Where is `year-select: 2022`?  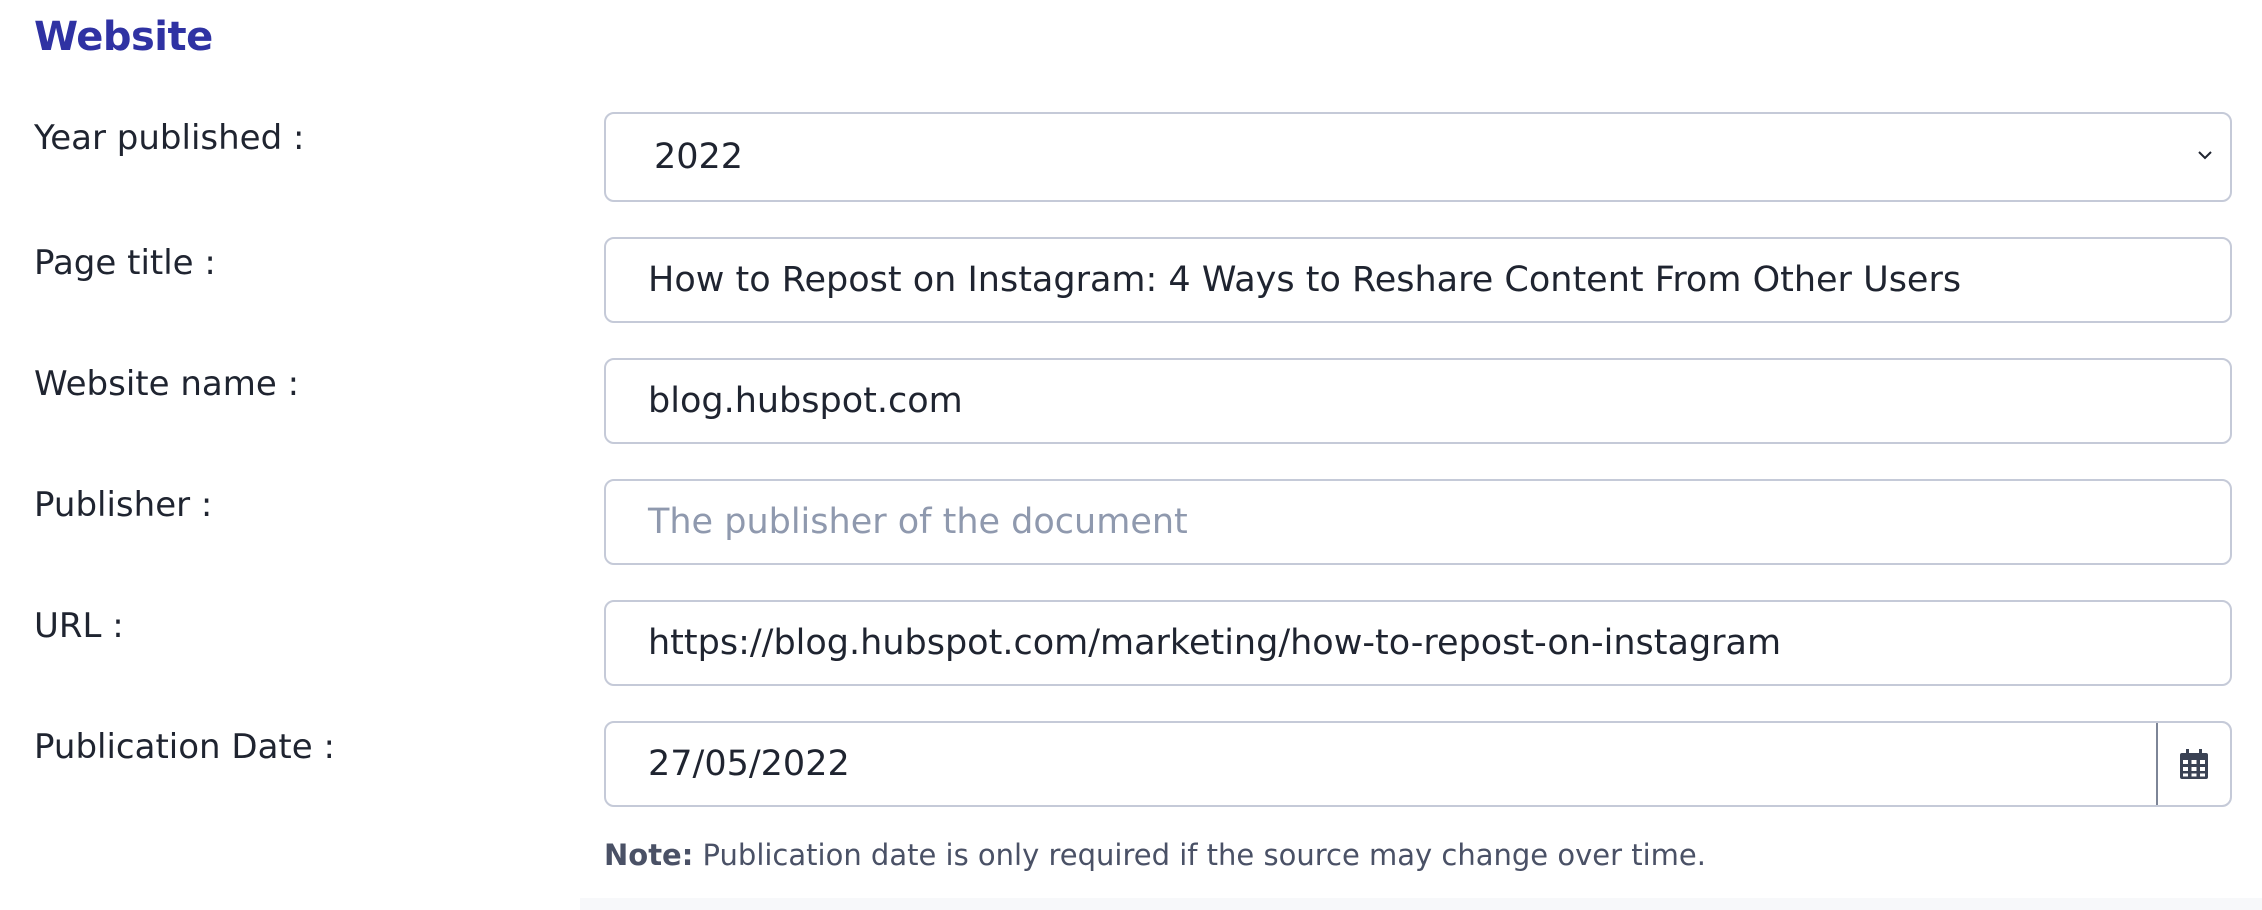 year-select: 2022 is located at coordinates (1418, 157).